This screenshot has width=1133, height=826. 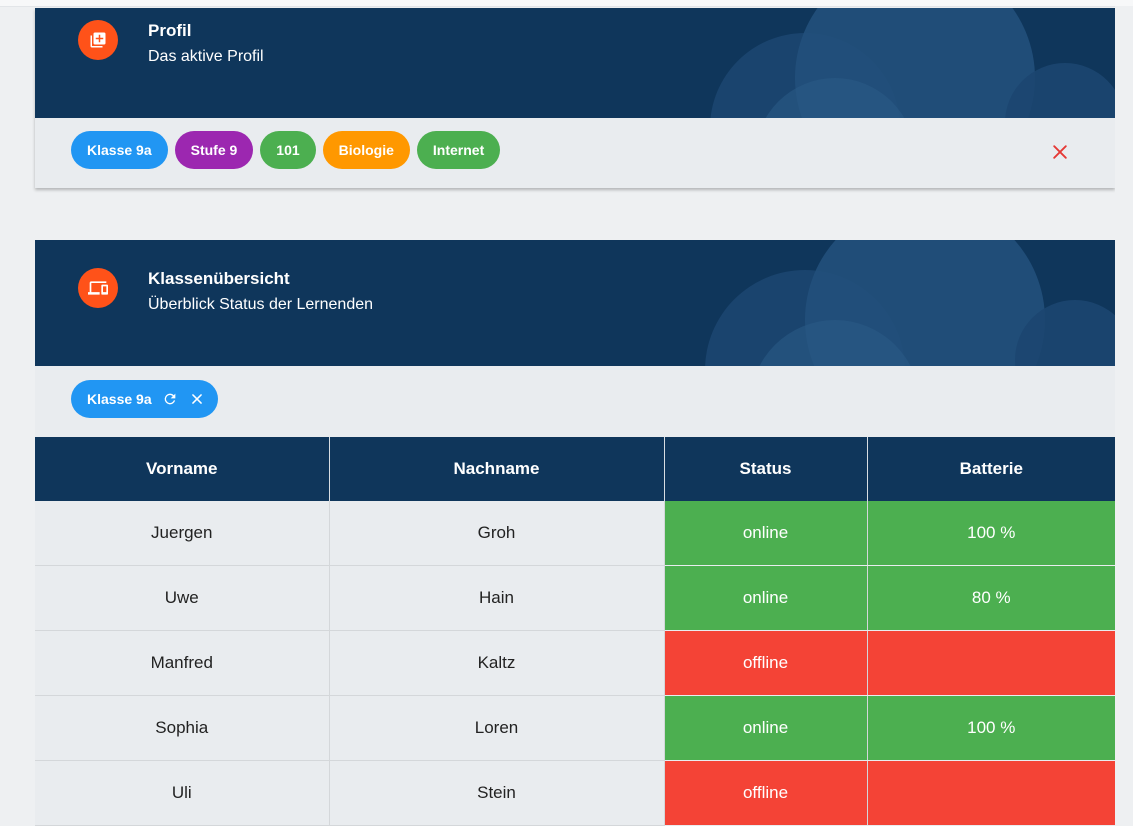 What do you see at coordinates (119, 150) in the screenshot?
I see `chip-class: Klasse 9a` at bounding box center [119, 150].